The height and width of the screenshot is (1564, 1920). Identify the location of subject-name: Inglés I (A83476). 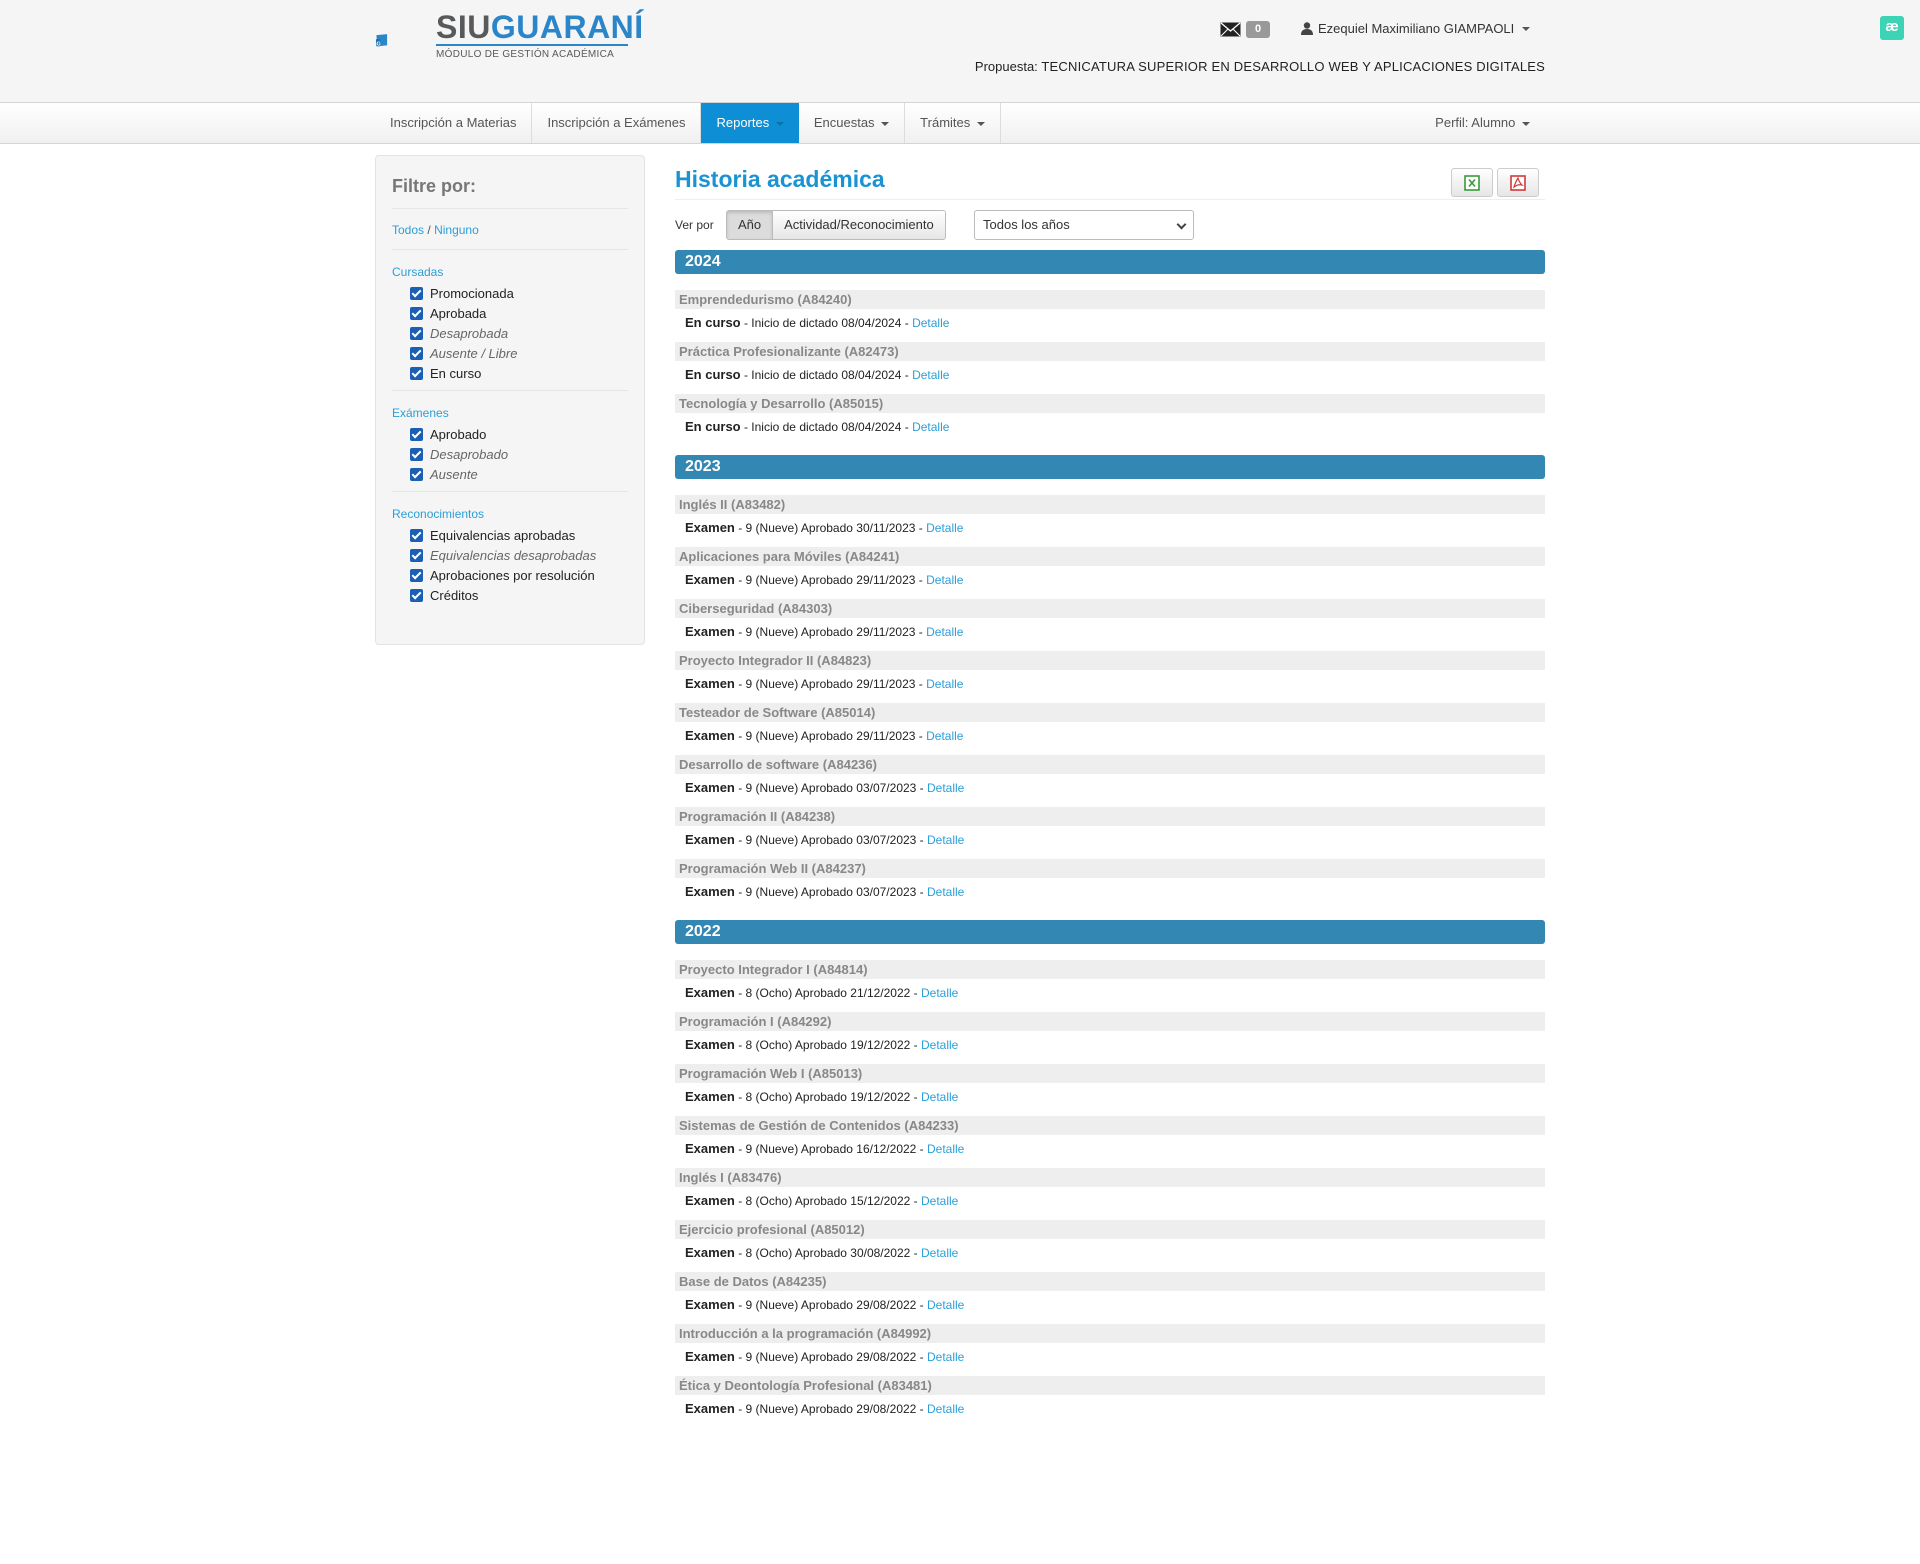
(1110, 1177).